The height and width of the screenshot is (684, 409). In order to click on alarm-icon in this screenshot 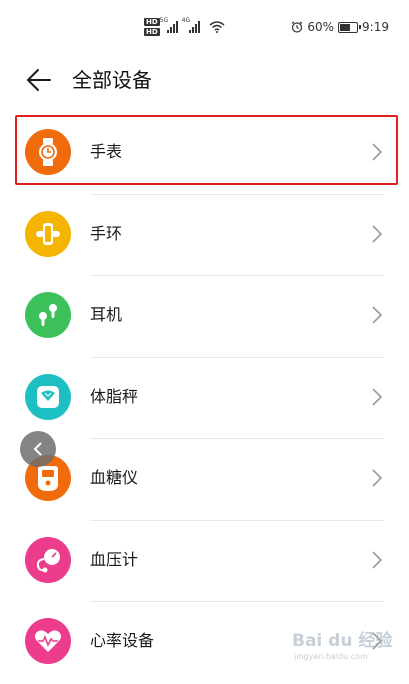, I will do `click(297, 27)`.